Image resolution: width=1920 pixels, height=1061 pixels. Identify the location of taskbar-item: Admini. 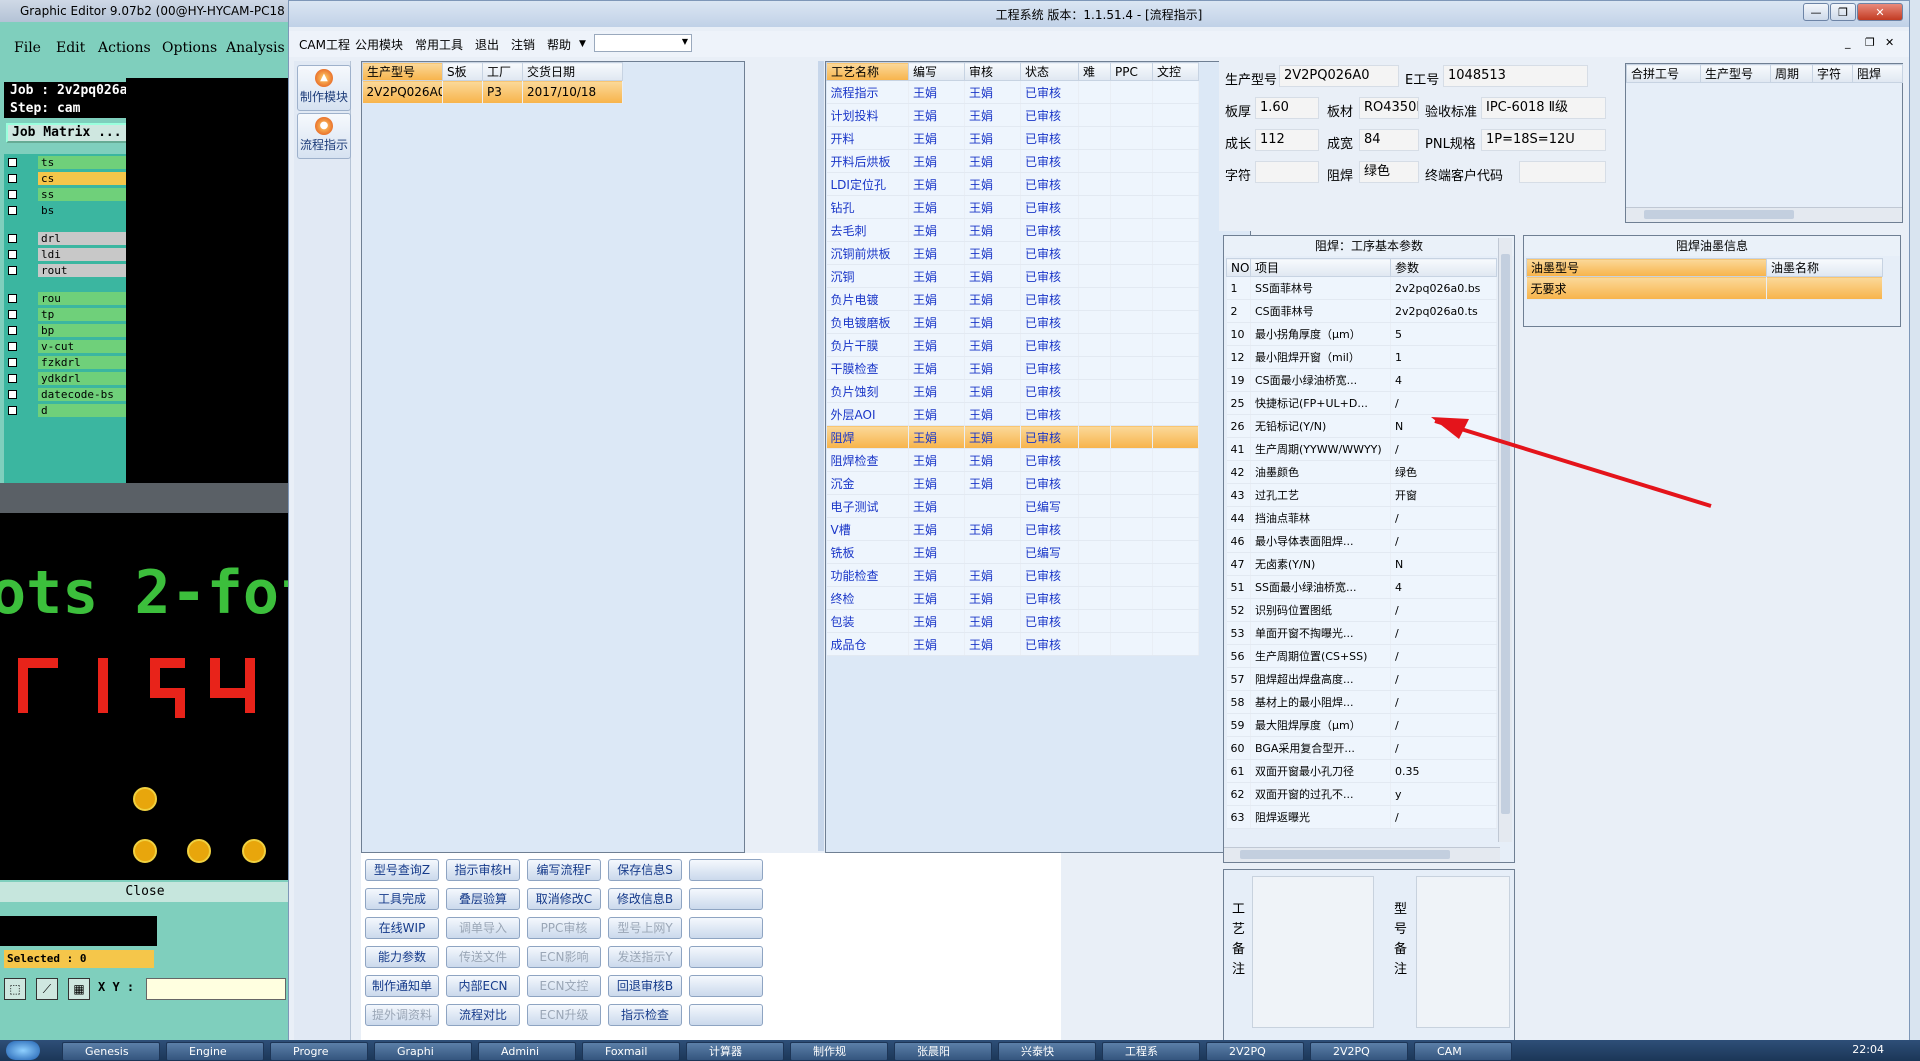
(527, 1051).